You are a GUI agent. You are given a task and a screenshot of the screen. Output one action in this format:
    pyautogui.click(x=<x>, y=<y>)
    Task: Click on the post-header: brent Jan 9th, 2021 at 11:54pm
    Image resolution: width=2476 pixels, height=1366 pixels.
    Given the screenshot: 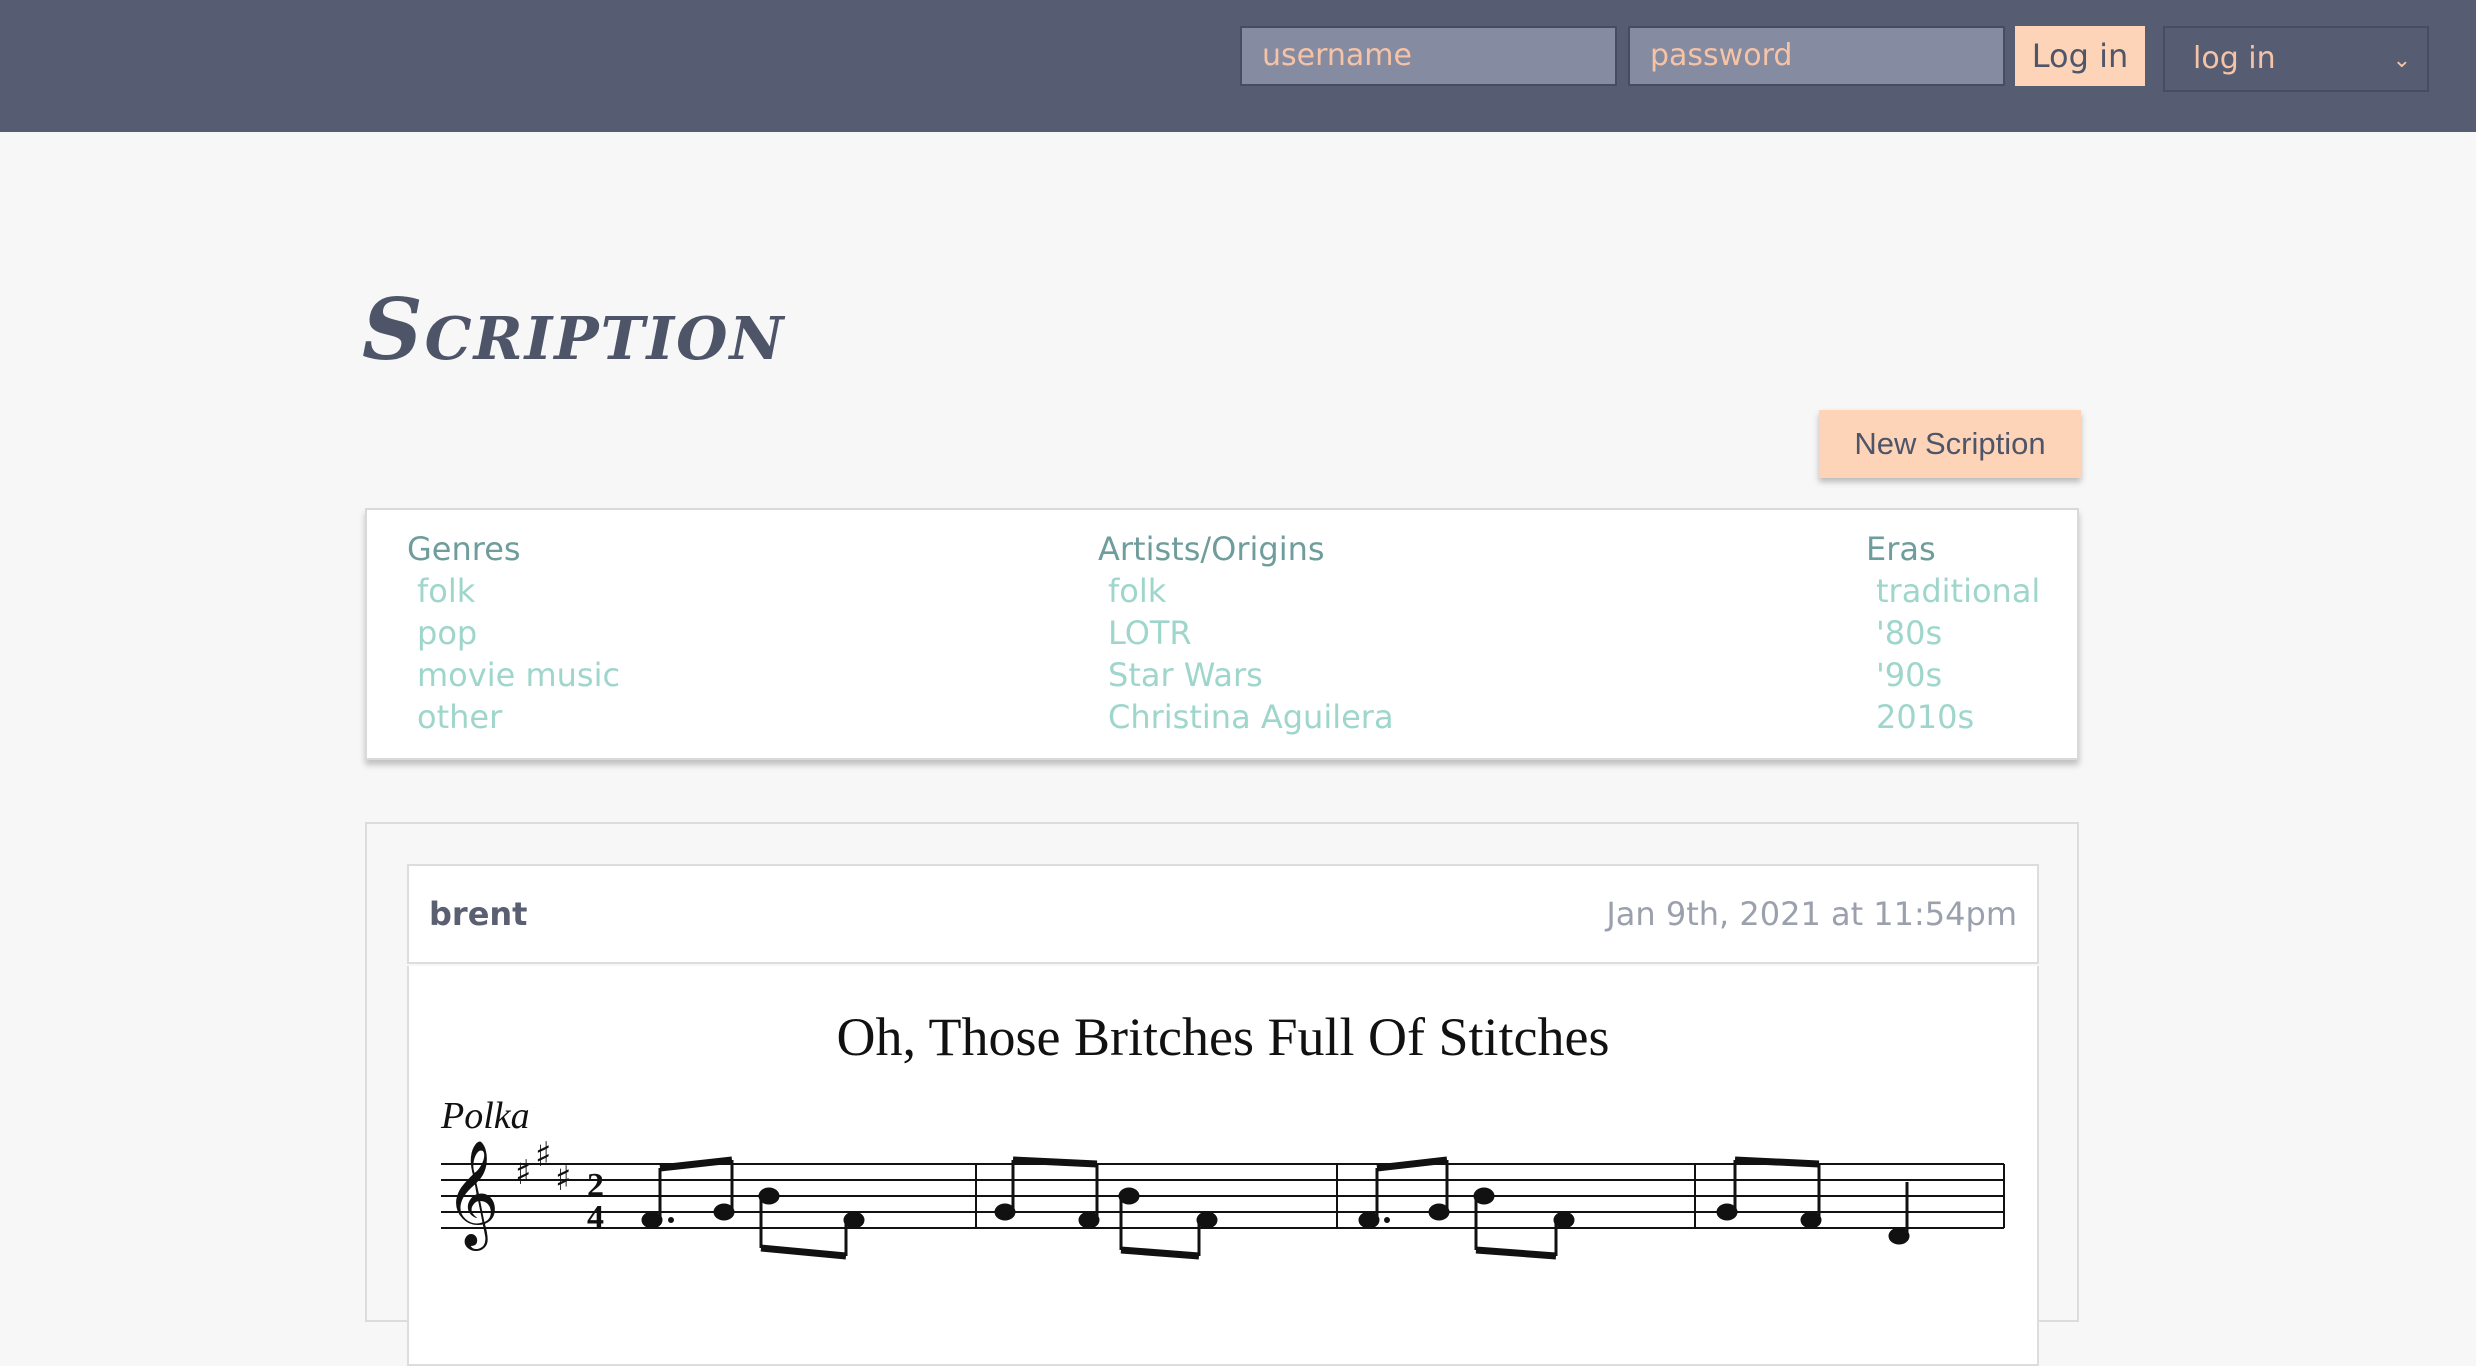 What is the action you would take?
    pyautogui.click(x=1223, y=914)
    